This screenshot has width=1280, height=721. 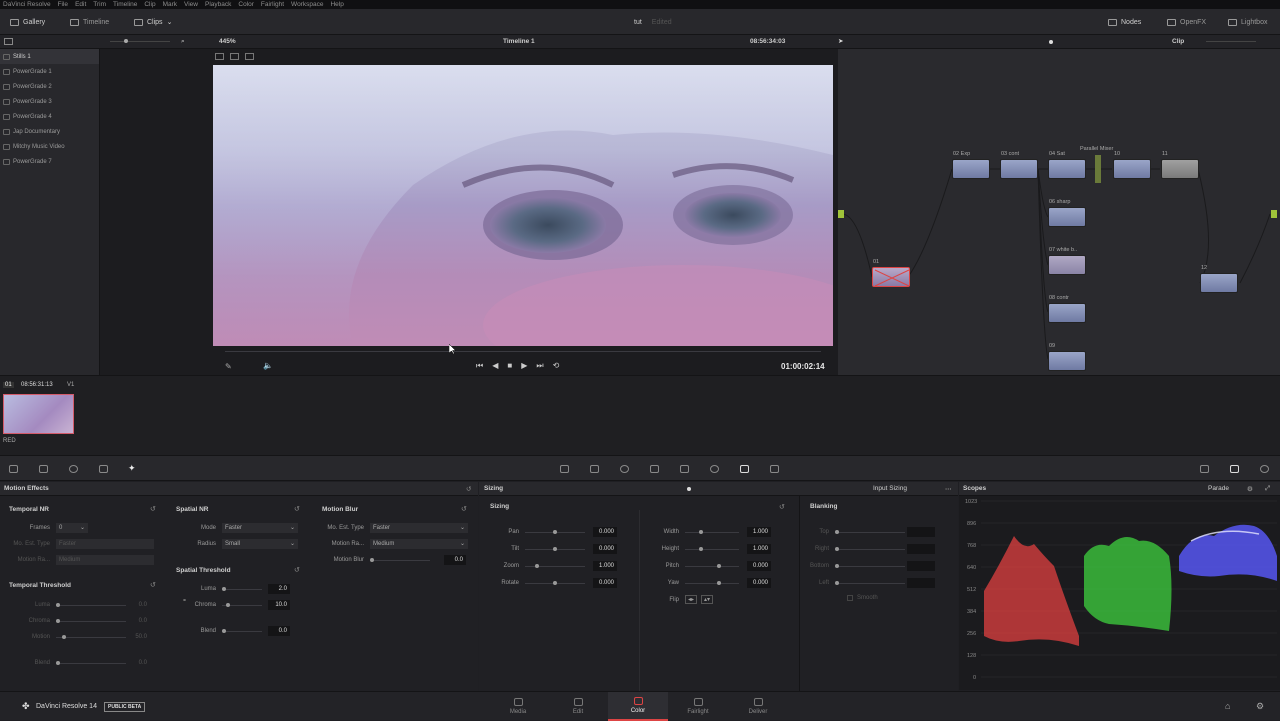 I want to click on blend-slider, so click(x=91, y=662).